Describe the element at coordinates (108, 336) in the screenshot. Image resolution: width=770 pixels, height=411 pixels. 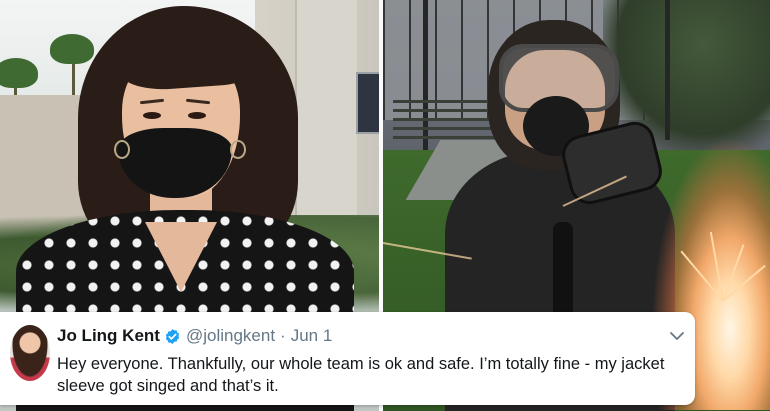
I see `display-name: Jo Ling Kent` at that location.